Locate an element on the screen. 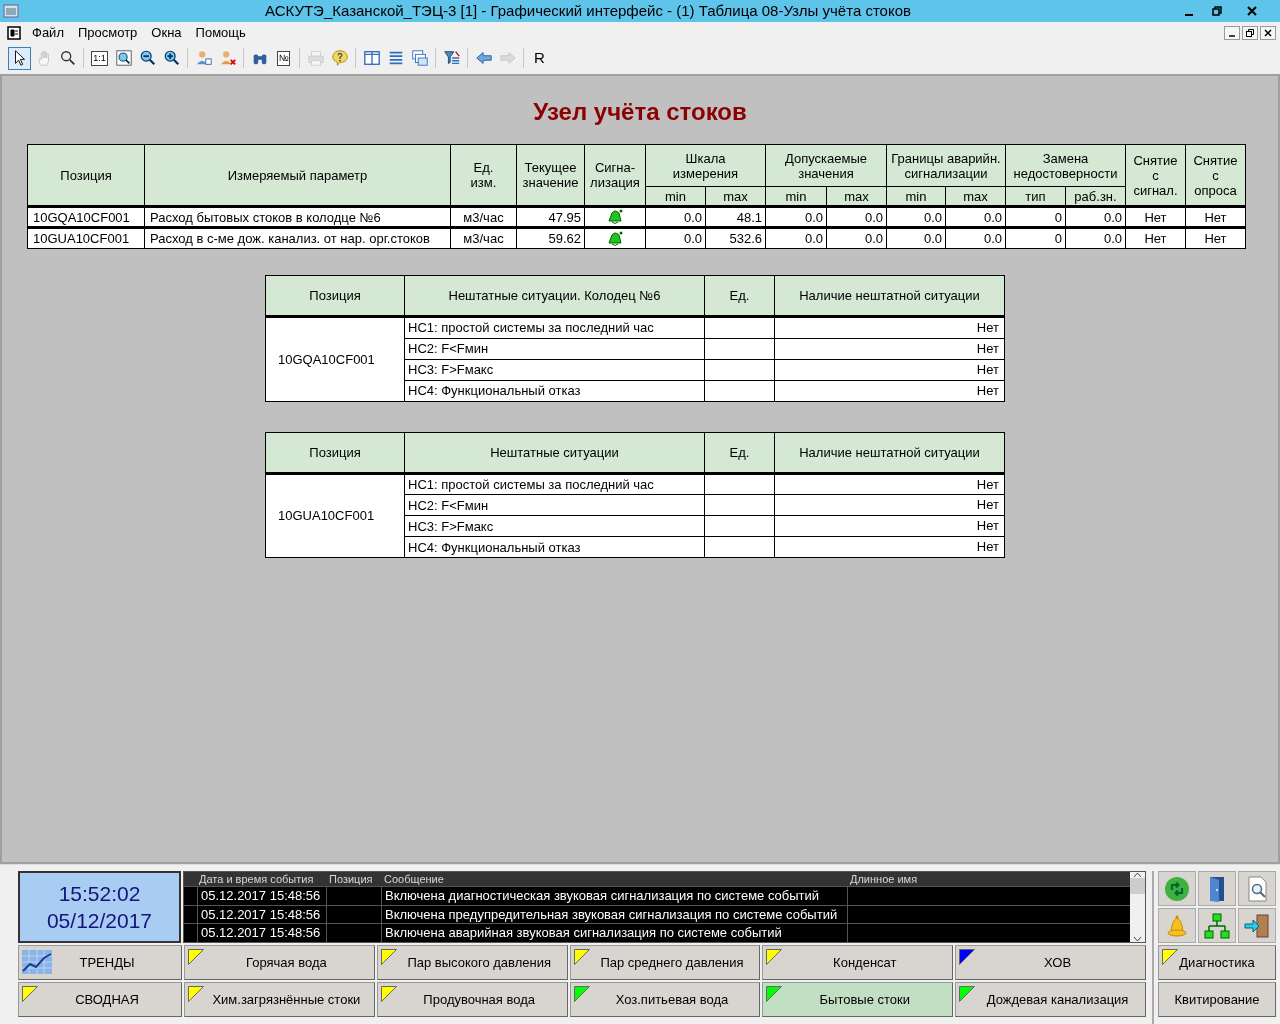 Image resolution: width=1280 pixels, height=1024 pixels. forward-icon is located at coordinates (507, 58).